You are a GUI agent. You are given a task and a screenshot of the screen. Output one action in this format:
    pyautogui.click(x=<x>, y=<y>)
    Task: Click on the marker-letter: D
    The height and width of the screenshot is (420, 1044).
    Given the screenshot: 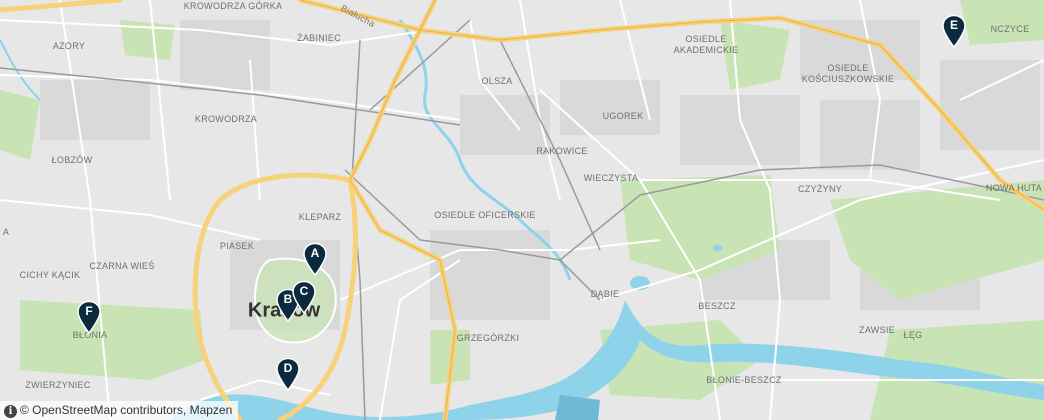 What is the action you would take?
    pyautogui.click(x=288, y=368)
    